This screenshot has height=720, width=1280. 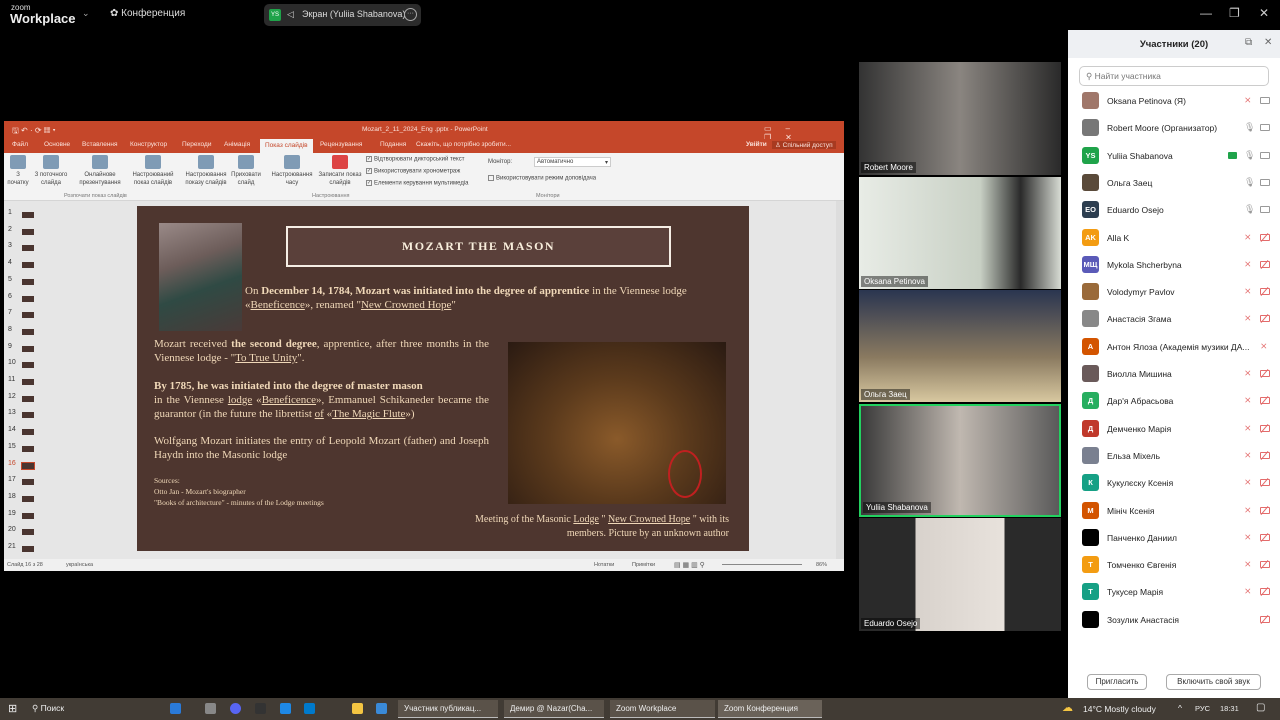 I want to click on share-button: ♙ Спільний доступ, so click(x=804, y=145).